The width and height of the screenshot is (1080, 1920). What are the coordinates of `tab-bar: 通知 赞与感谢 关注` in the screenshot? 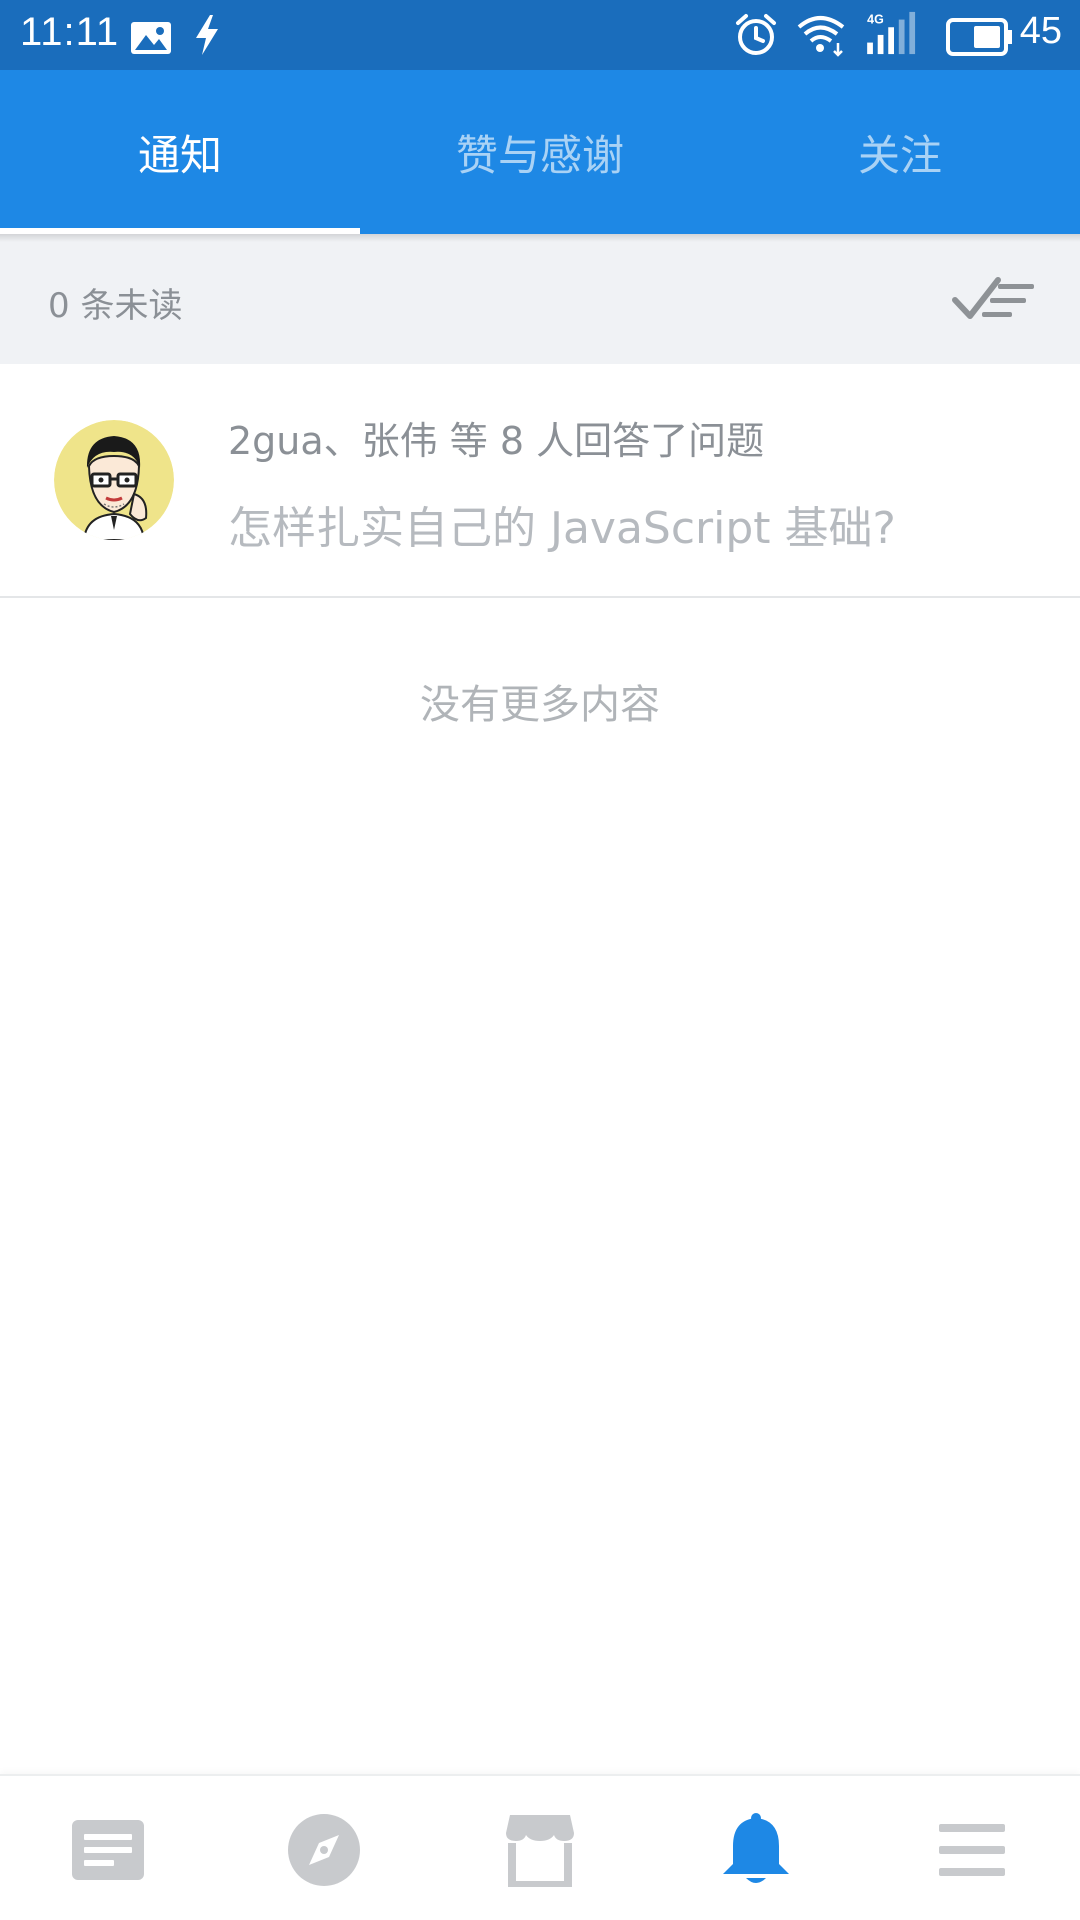 It's located at (540, 152).